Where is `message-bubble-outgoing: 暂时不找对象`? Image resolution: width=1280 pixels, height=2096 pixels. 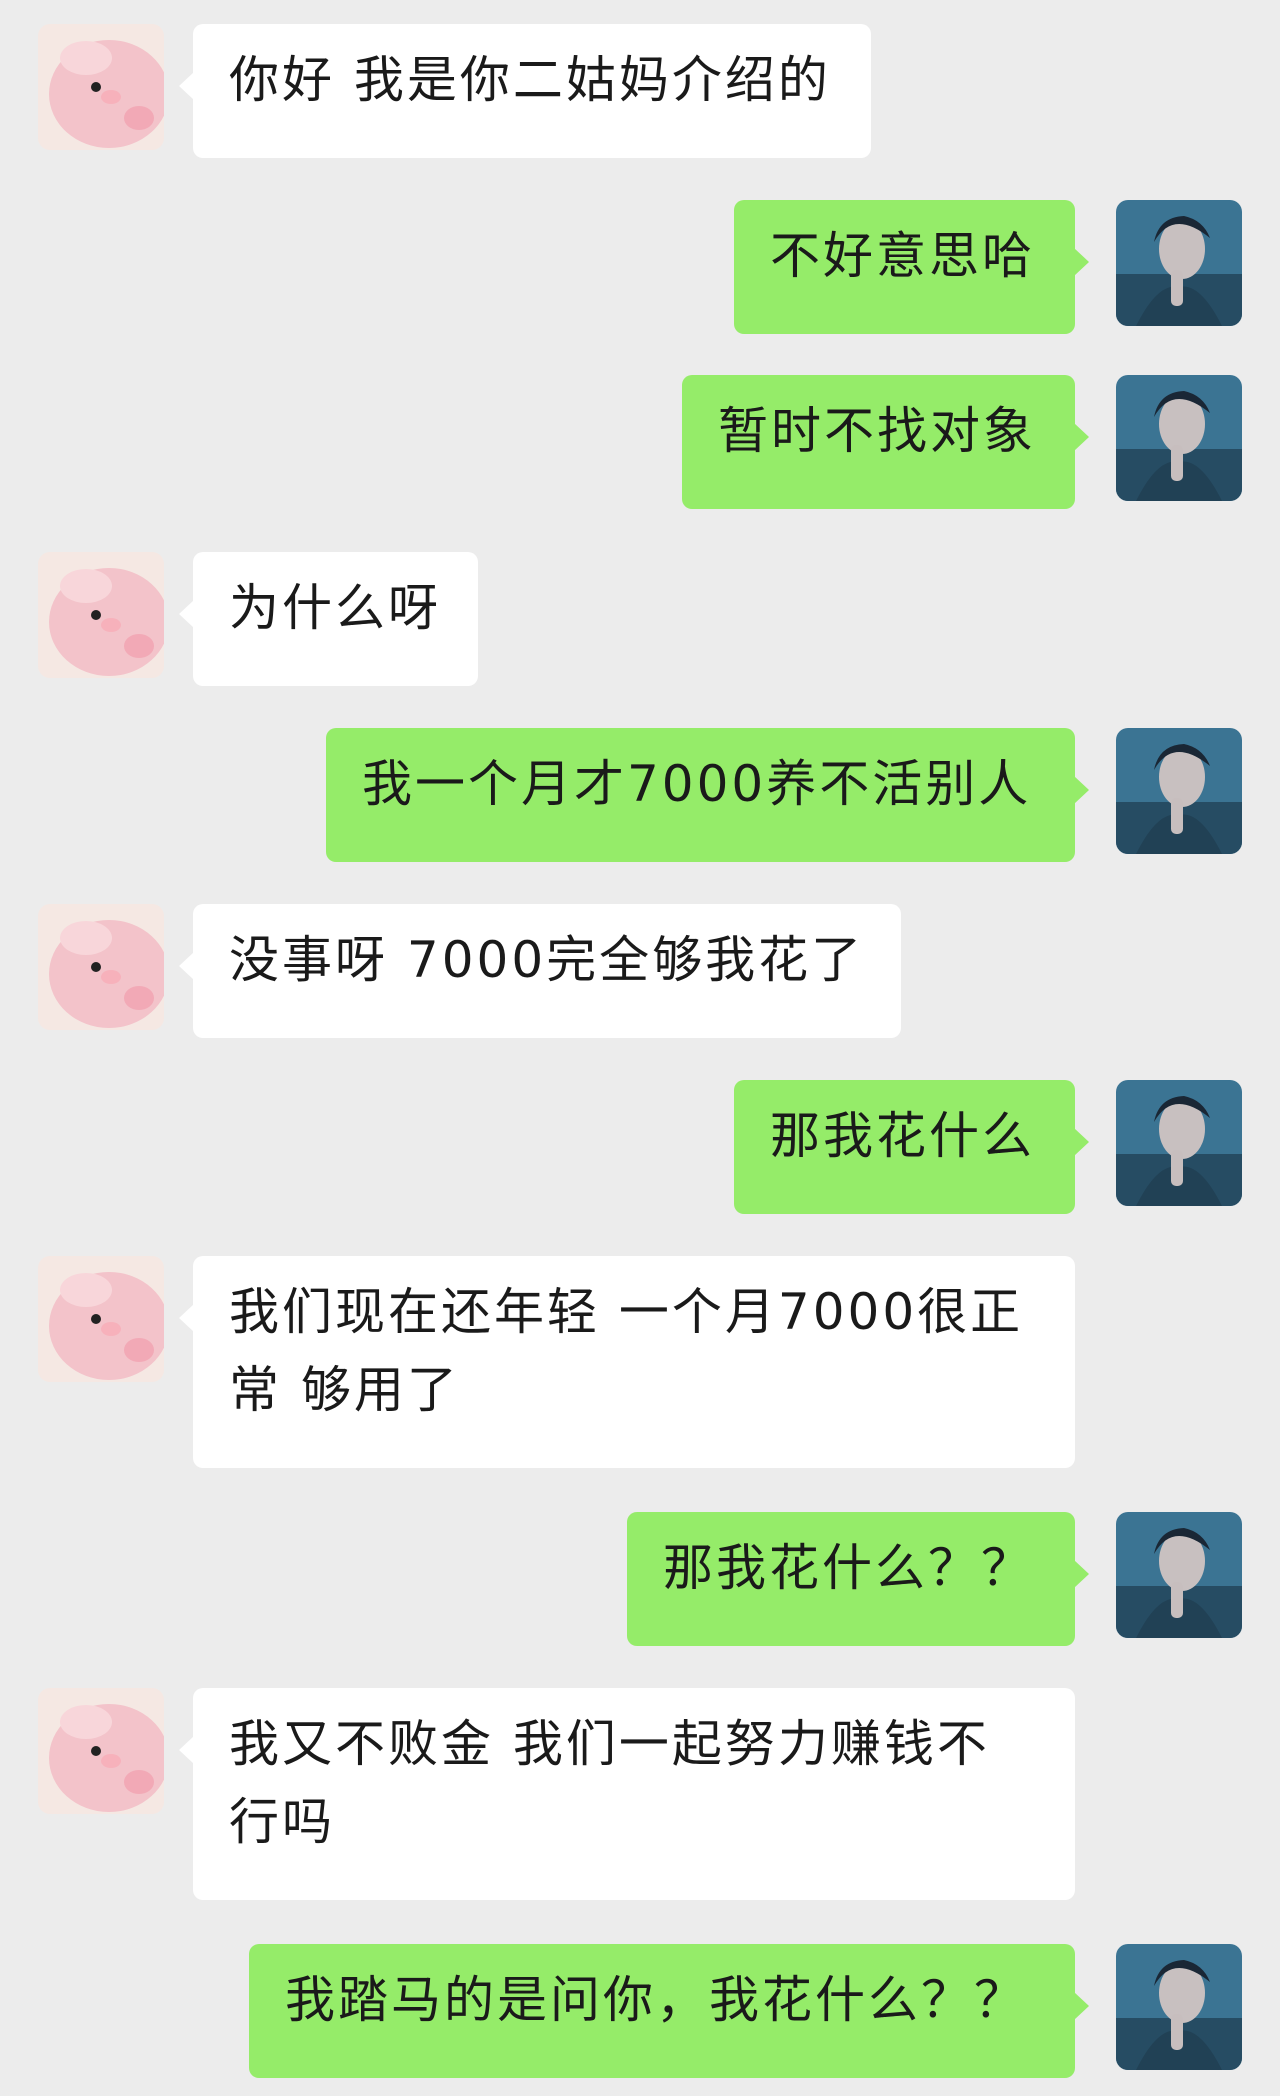
message-bubble-outgoing: 暂时不找对象 is located at coordinates (885, 442).